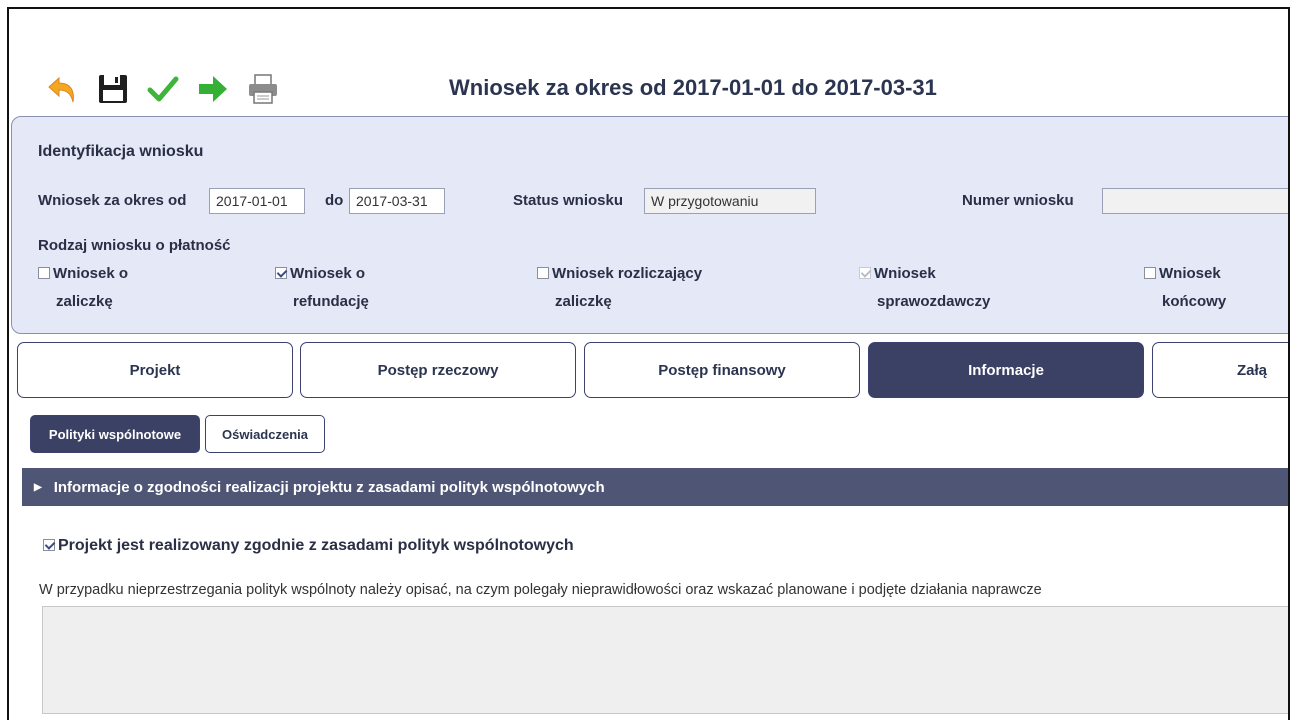  What do you see at coordinates (265, 434) in the screenshot?
I see `subtab-oswiadczenia: Oświadczenia` at bounding box center [265, 434].